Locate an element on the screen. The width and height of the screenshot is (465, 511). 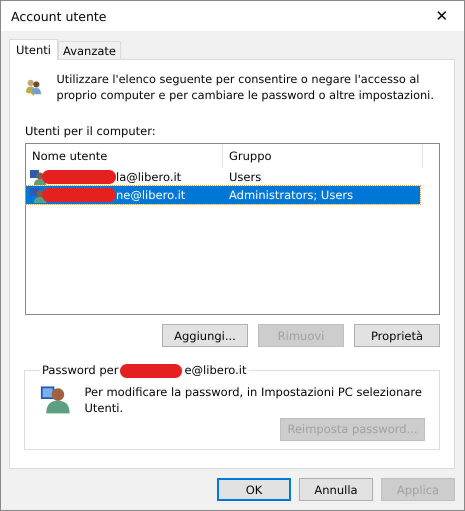
group-title: Password per is located at coordinates (80, 370).